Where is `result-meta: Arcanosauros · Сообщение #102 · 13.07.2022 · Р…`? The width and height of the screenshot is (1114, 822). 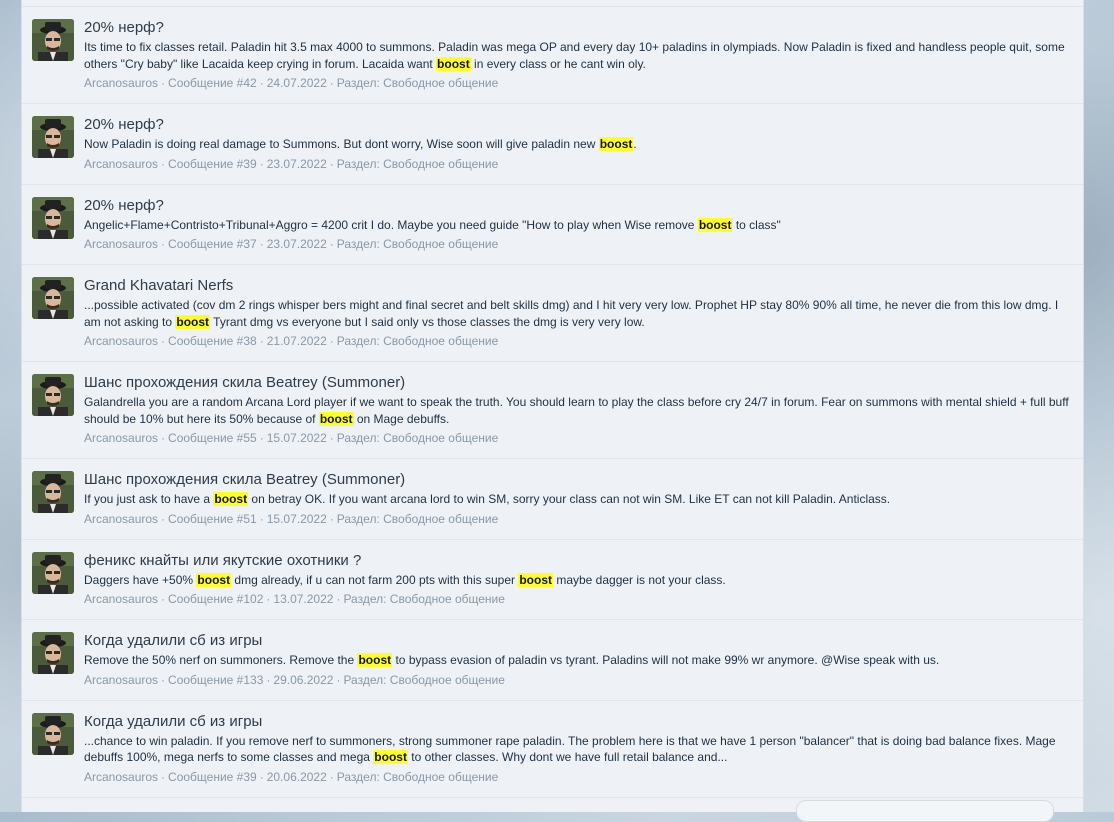
result-meta: Arcanosauros · Сообщение #102 · 13.07.2022 · Р… is located at coordinates (578, 599).